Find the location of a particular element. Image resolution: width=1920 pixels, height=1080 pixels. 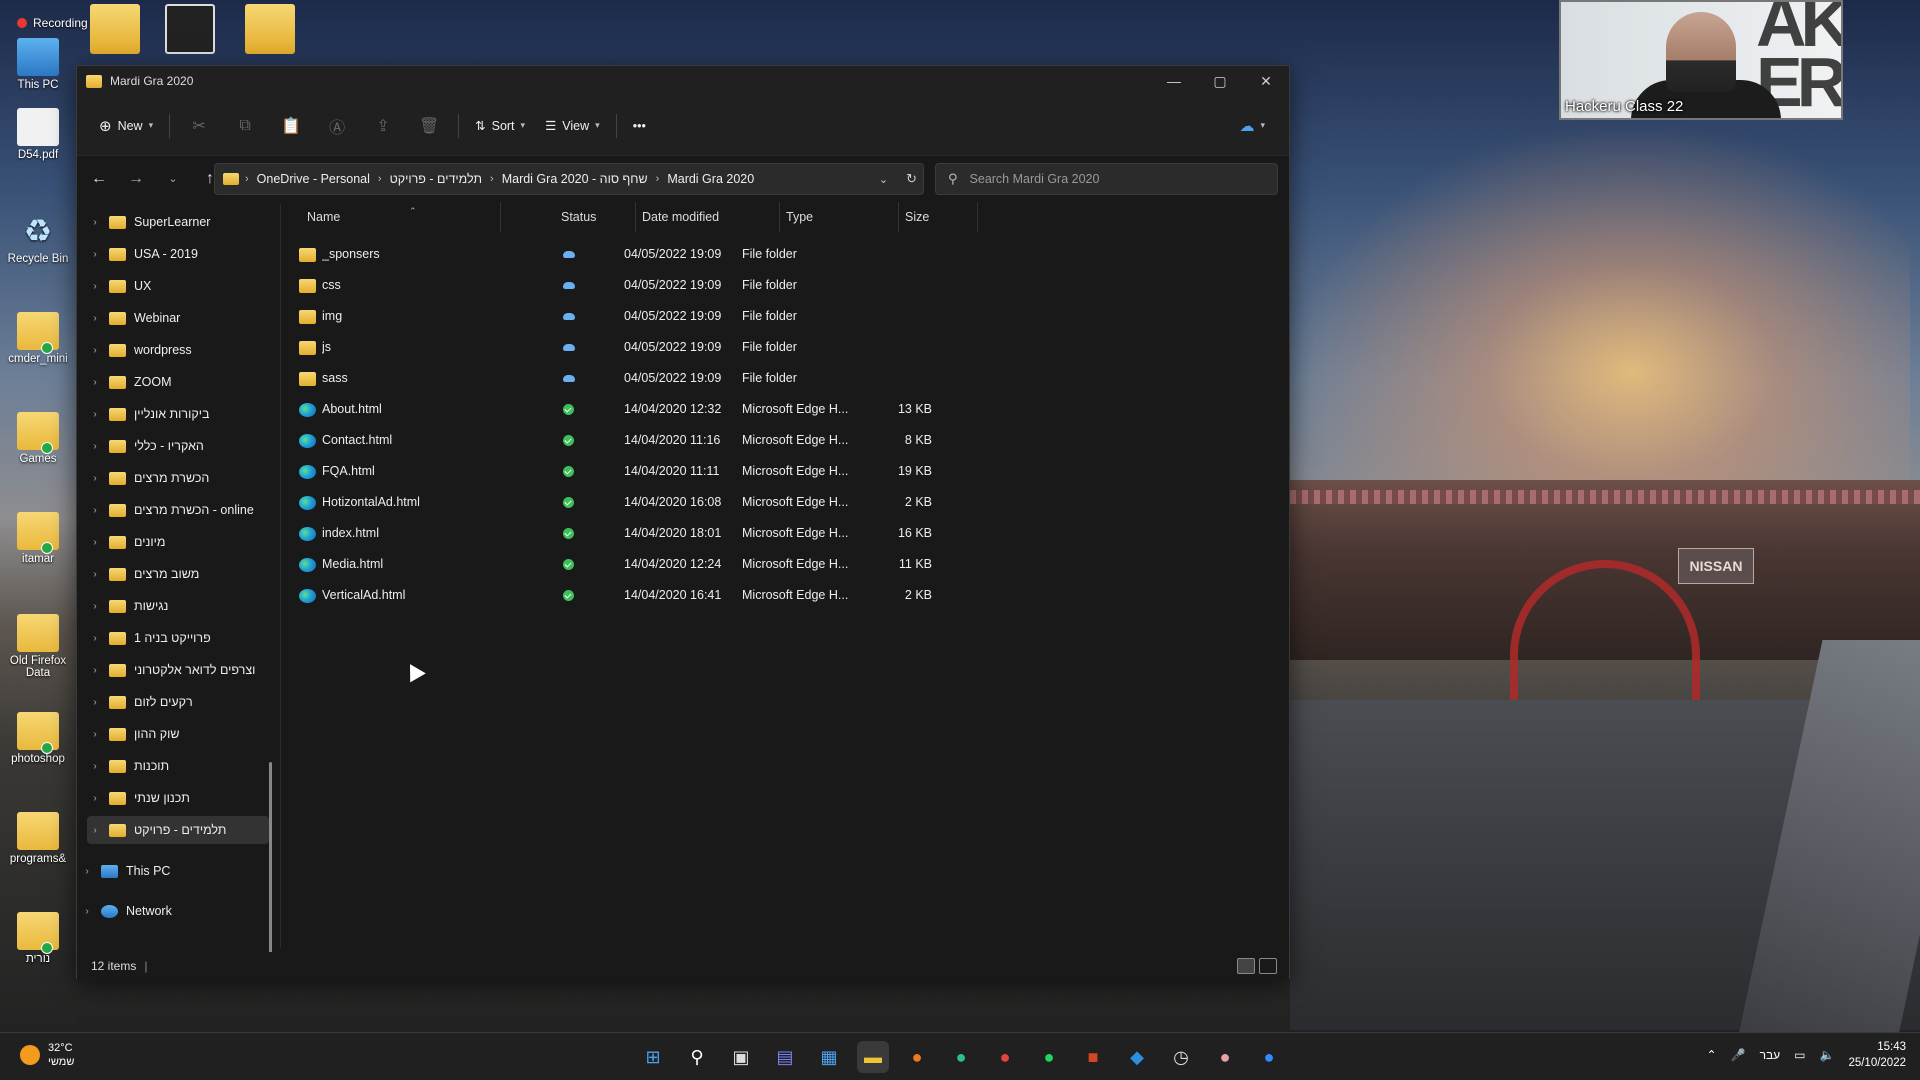

copy-icon: ⧉ is located at coordinates (245, 126).